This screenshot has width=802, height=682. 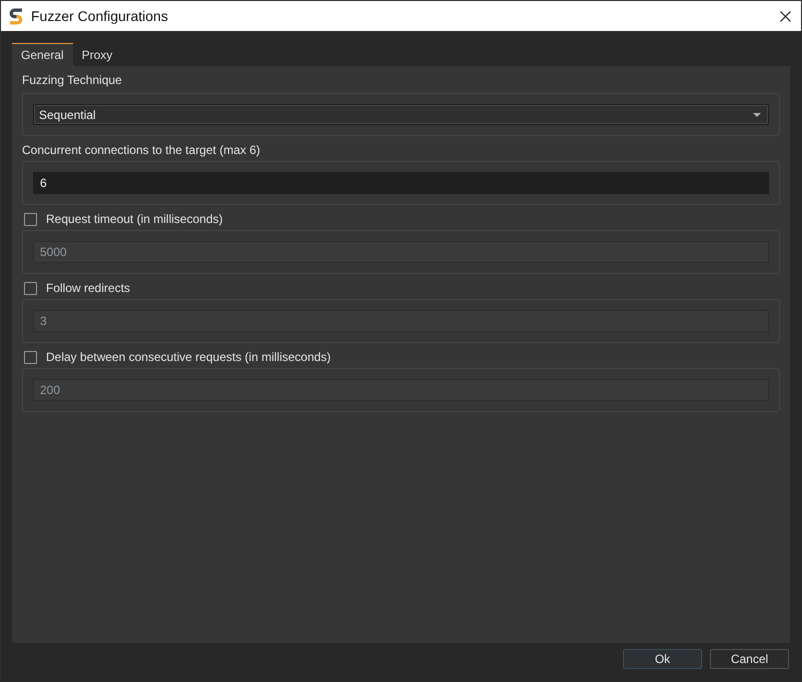 I want to click on dialog-button: Cancel, so click(x=749, y=659).